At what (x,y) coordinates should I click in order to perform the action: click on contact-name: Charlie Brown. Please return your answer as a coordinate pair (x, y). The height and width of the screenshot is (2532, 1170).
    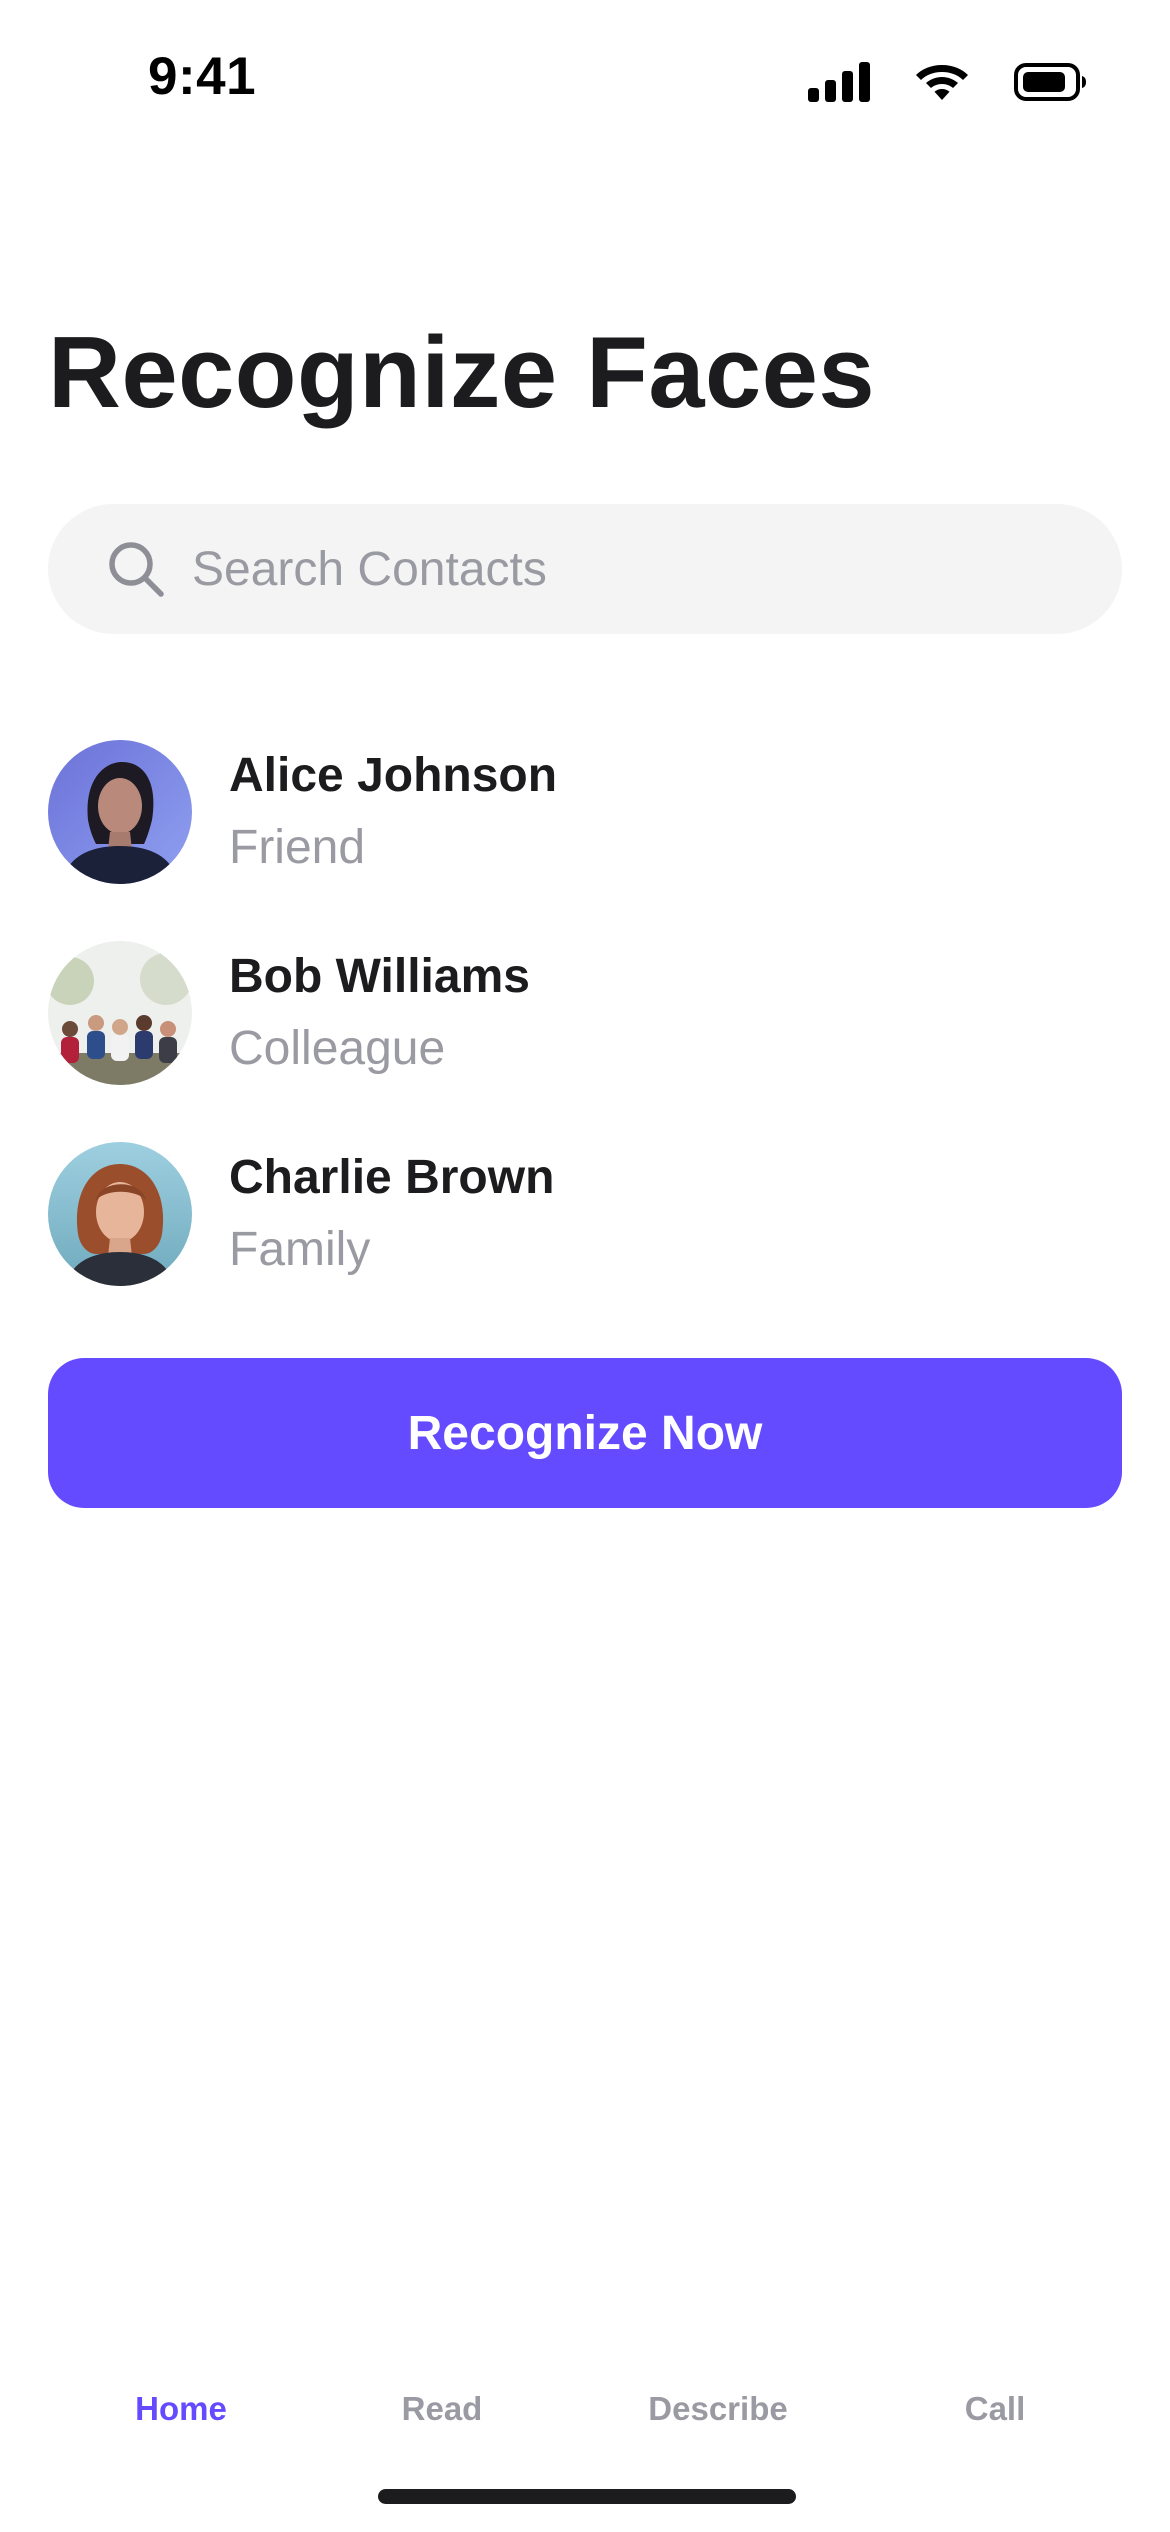
    Looking at the image, I should click on (392, 1178).